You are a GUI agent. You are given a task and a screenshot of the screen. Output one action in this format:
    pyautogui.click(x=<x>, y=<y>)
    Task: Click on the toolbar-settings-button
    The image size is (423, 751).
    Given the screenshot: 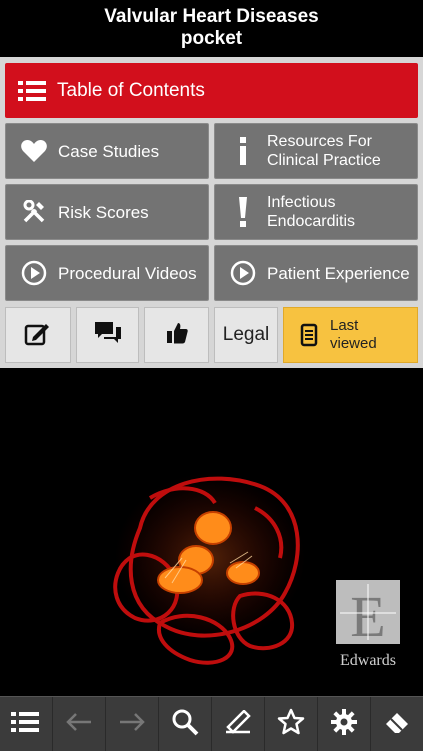 What is the action you would take?
    pyautogui.click(x=343, y=724)
    